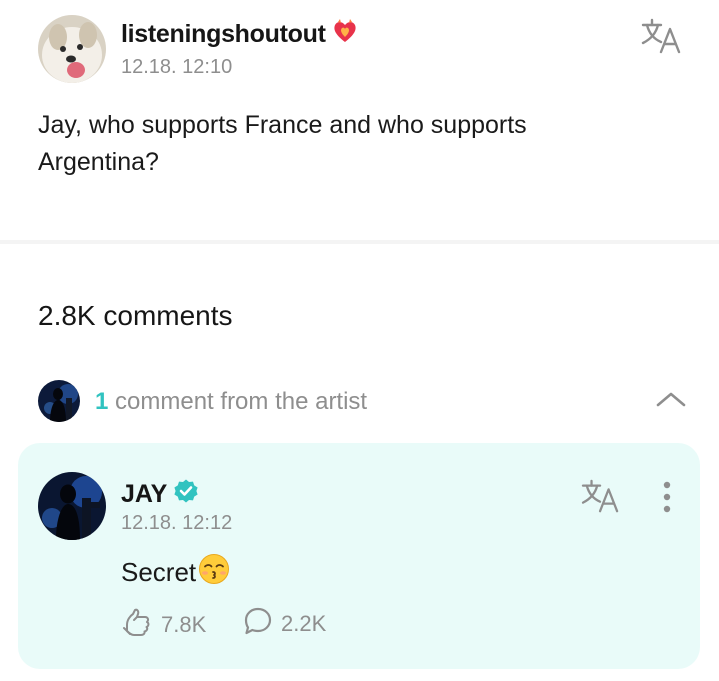 The height and width of the screenshot is (681, 719). What do you see at coordinates (359, 242) in the screenshot?
I see `section-divider` at bounding box center [359, 242].